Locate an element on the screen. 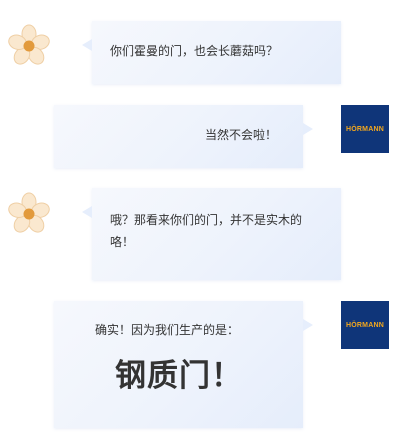 The width and height of the screenshot is (401, 446). message-text: 确实！因为我们生产的是： is located at coordinates (167, 330).